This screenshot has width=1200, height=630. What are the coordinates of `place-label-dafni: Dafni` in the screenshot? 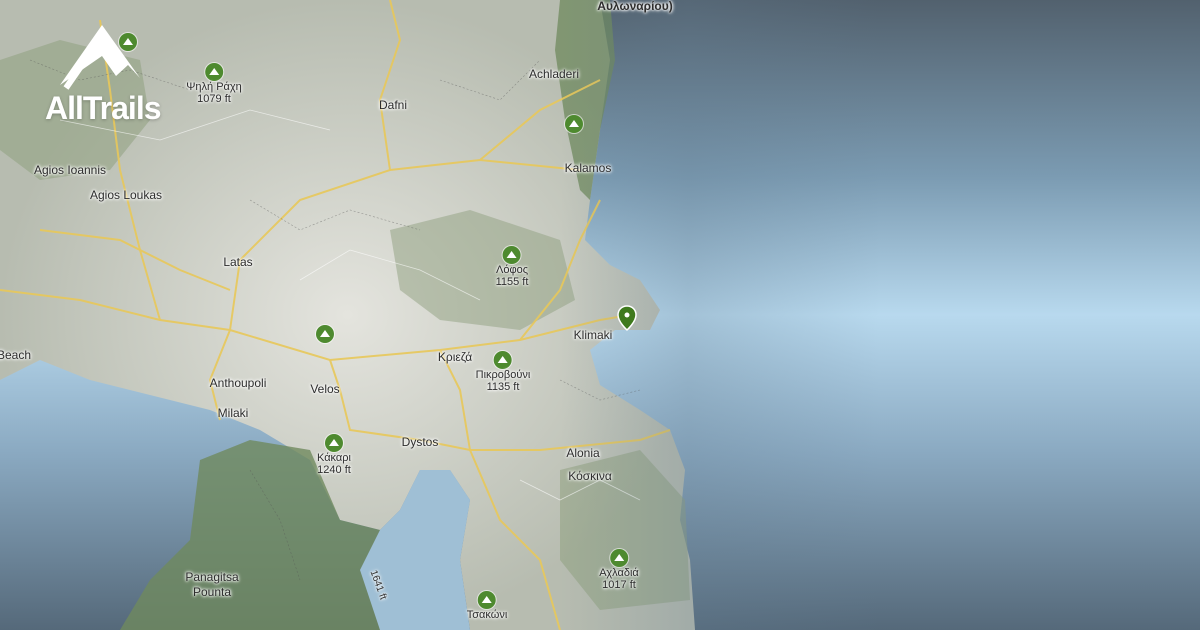 It's located at (393, 105).